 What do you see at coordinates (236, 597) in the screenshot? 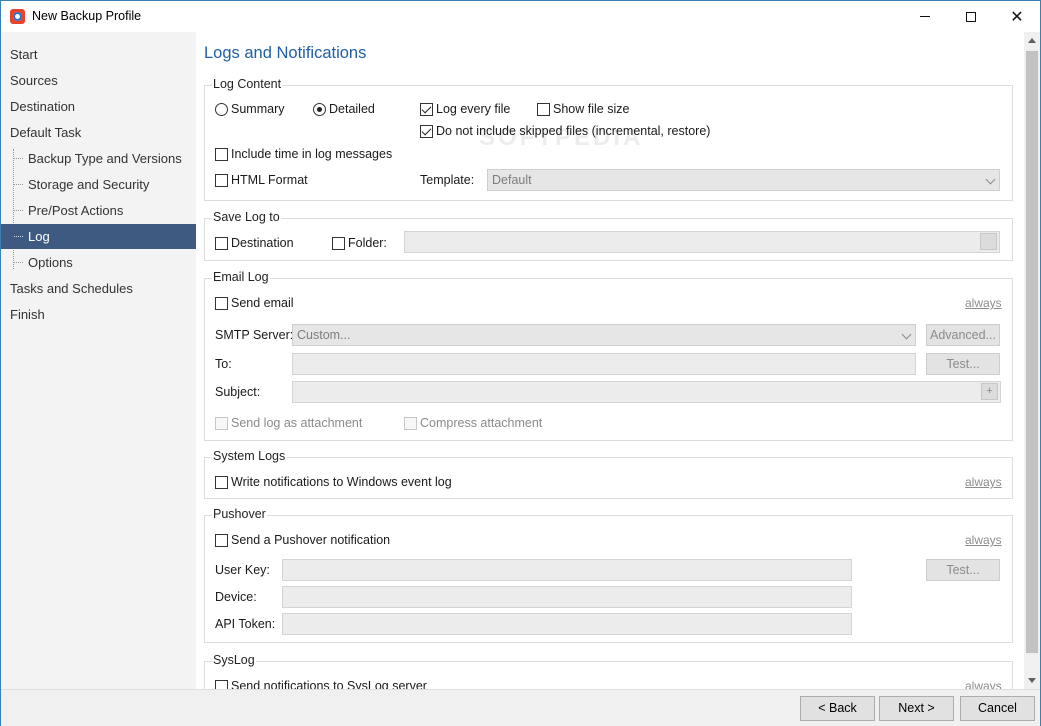
I see `device-label: Device:` at bounding box center [236, 597].